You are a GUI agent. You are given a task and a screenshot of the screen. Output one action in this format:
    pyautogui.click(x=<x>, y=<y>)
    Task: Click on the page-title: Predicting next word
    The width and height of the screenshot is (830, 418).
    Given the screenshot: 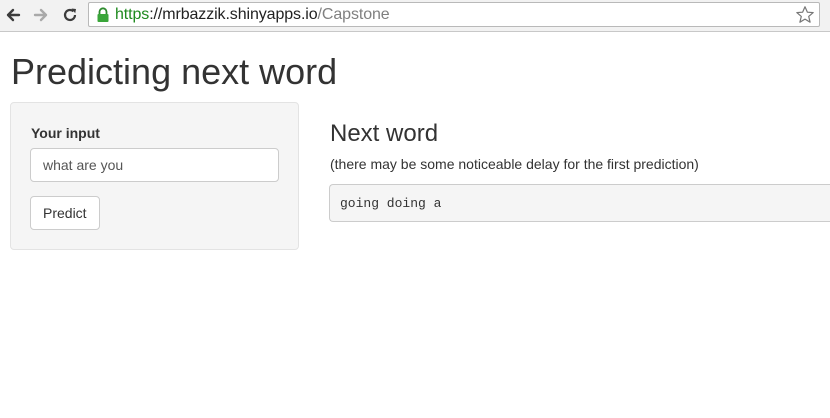 What is the action you would take?
    pyautogui.click(x=174, y=71)
    